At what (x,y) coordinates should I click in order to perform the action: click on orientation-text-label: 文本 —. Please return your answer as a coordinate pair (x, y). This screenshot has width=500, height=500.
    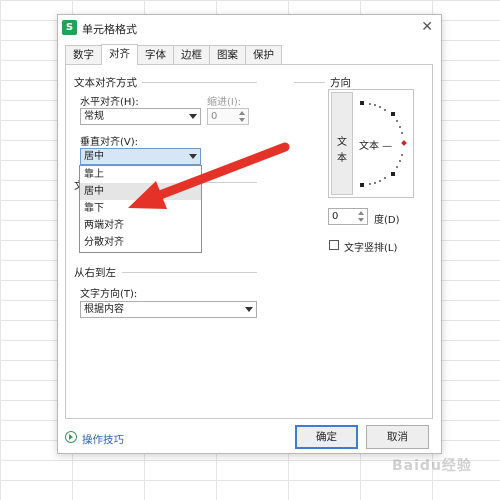
    Looking at the image, I should click on (376, 146).